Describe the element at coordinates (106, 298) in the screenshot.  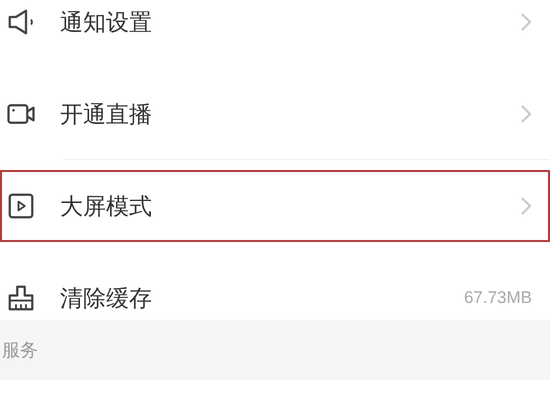
I see `setting-label: 清除缓存` at that location.